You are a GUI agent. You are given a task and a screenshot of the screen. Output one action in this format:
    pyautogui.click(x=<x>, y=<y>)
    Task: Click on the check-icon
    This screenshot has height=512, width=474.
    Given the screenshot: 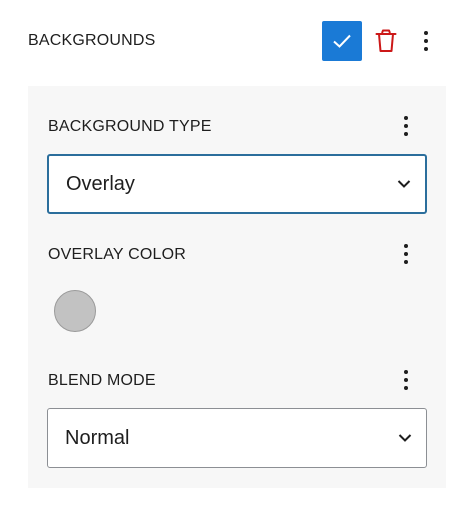 What is the action you would take?
    pyautogui.click(x=342, y=41)
    